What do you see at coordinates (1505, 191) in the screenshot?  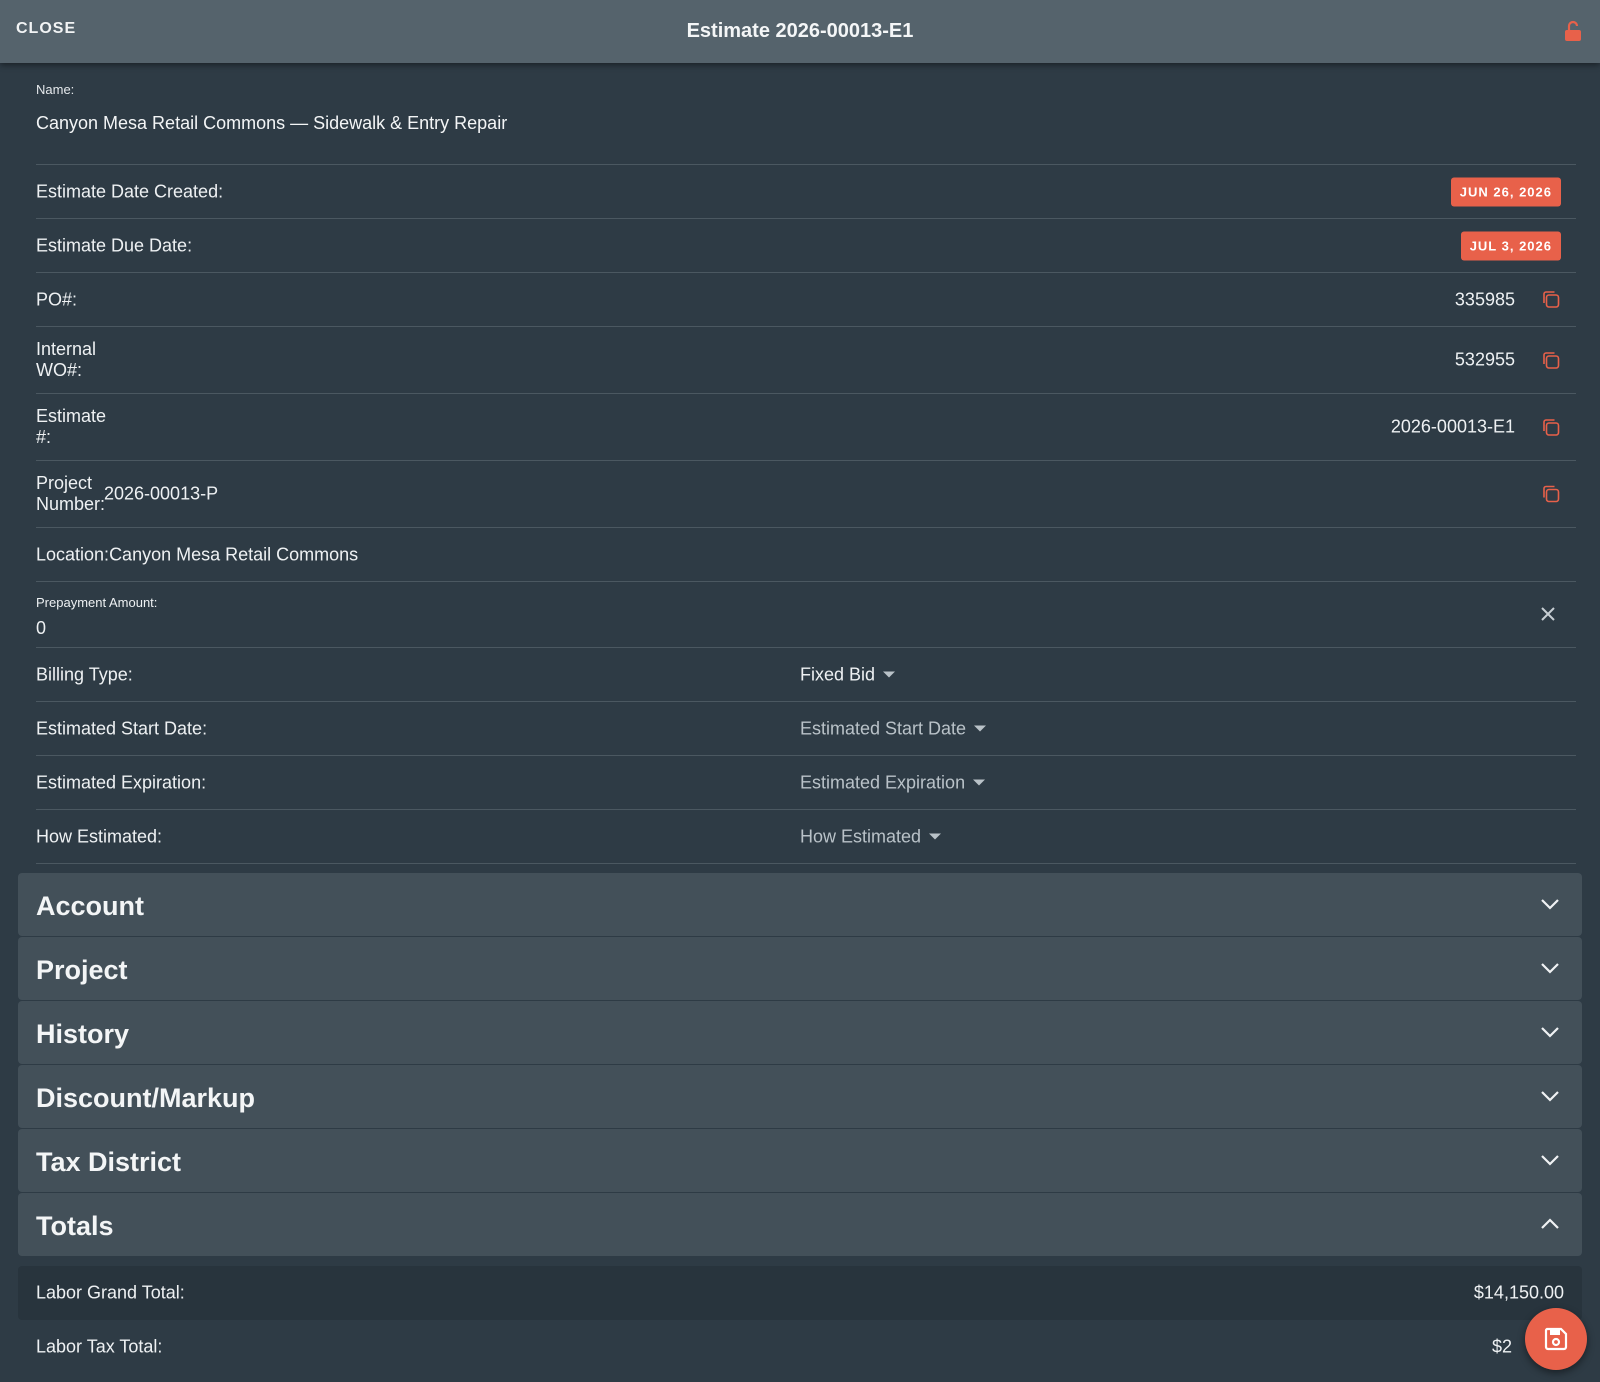 I see `estimate-date-created-badge: JUN 26, 2026` at bounding box center [1505, 191].